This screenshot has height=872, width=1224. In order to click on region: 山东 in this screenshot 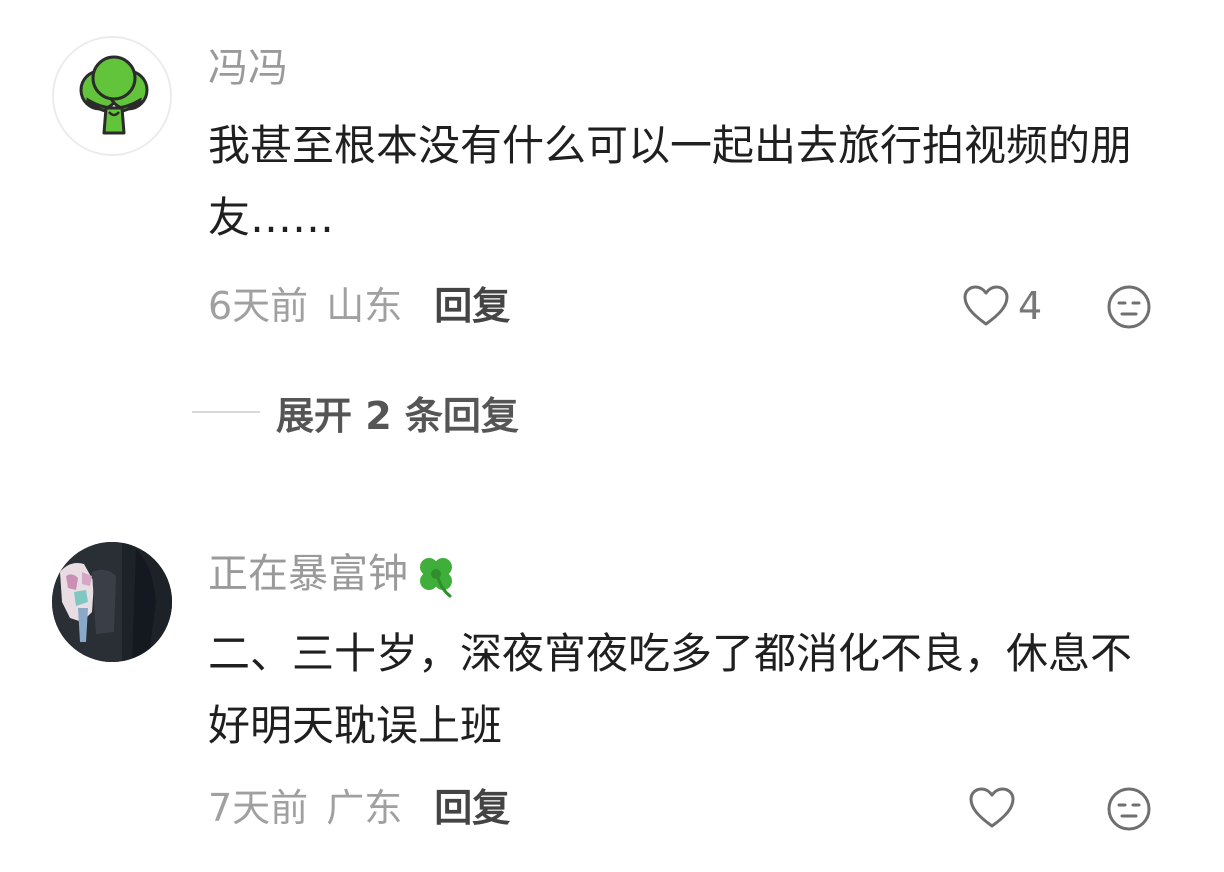, I will do `click(364, 306)`.